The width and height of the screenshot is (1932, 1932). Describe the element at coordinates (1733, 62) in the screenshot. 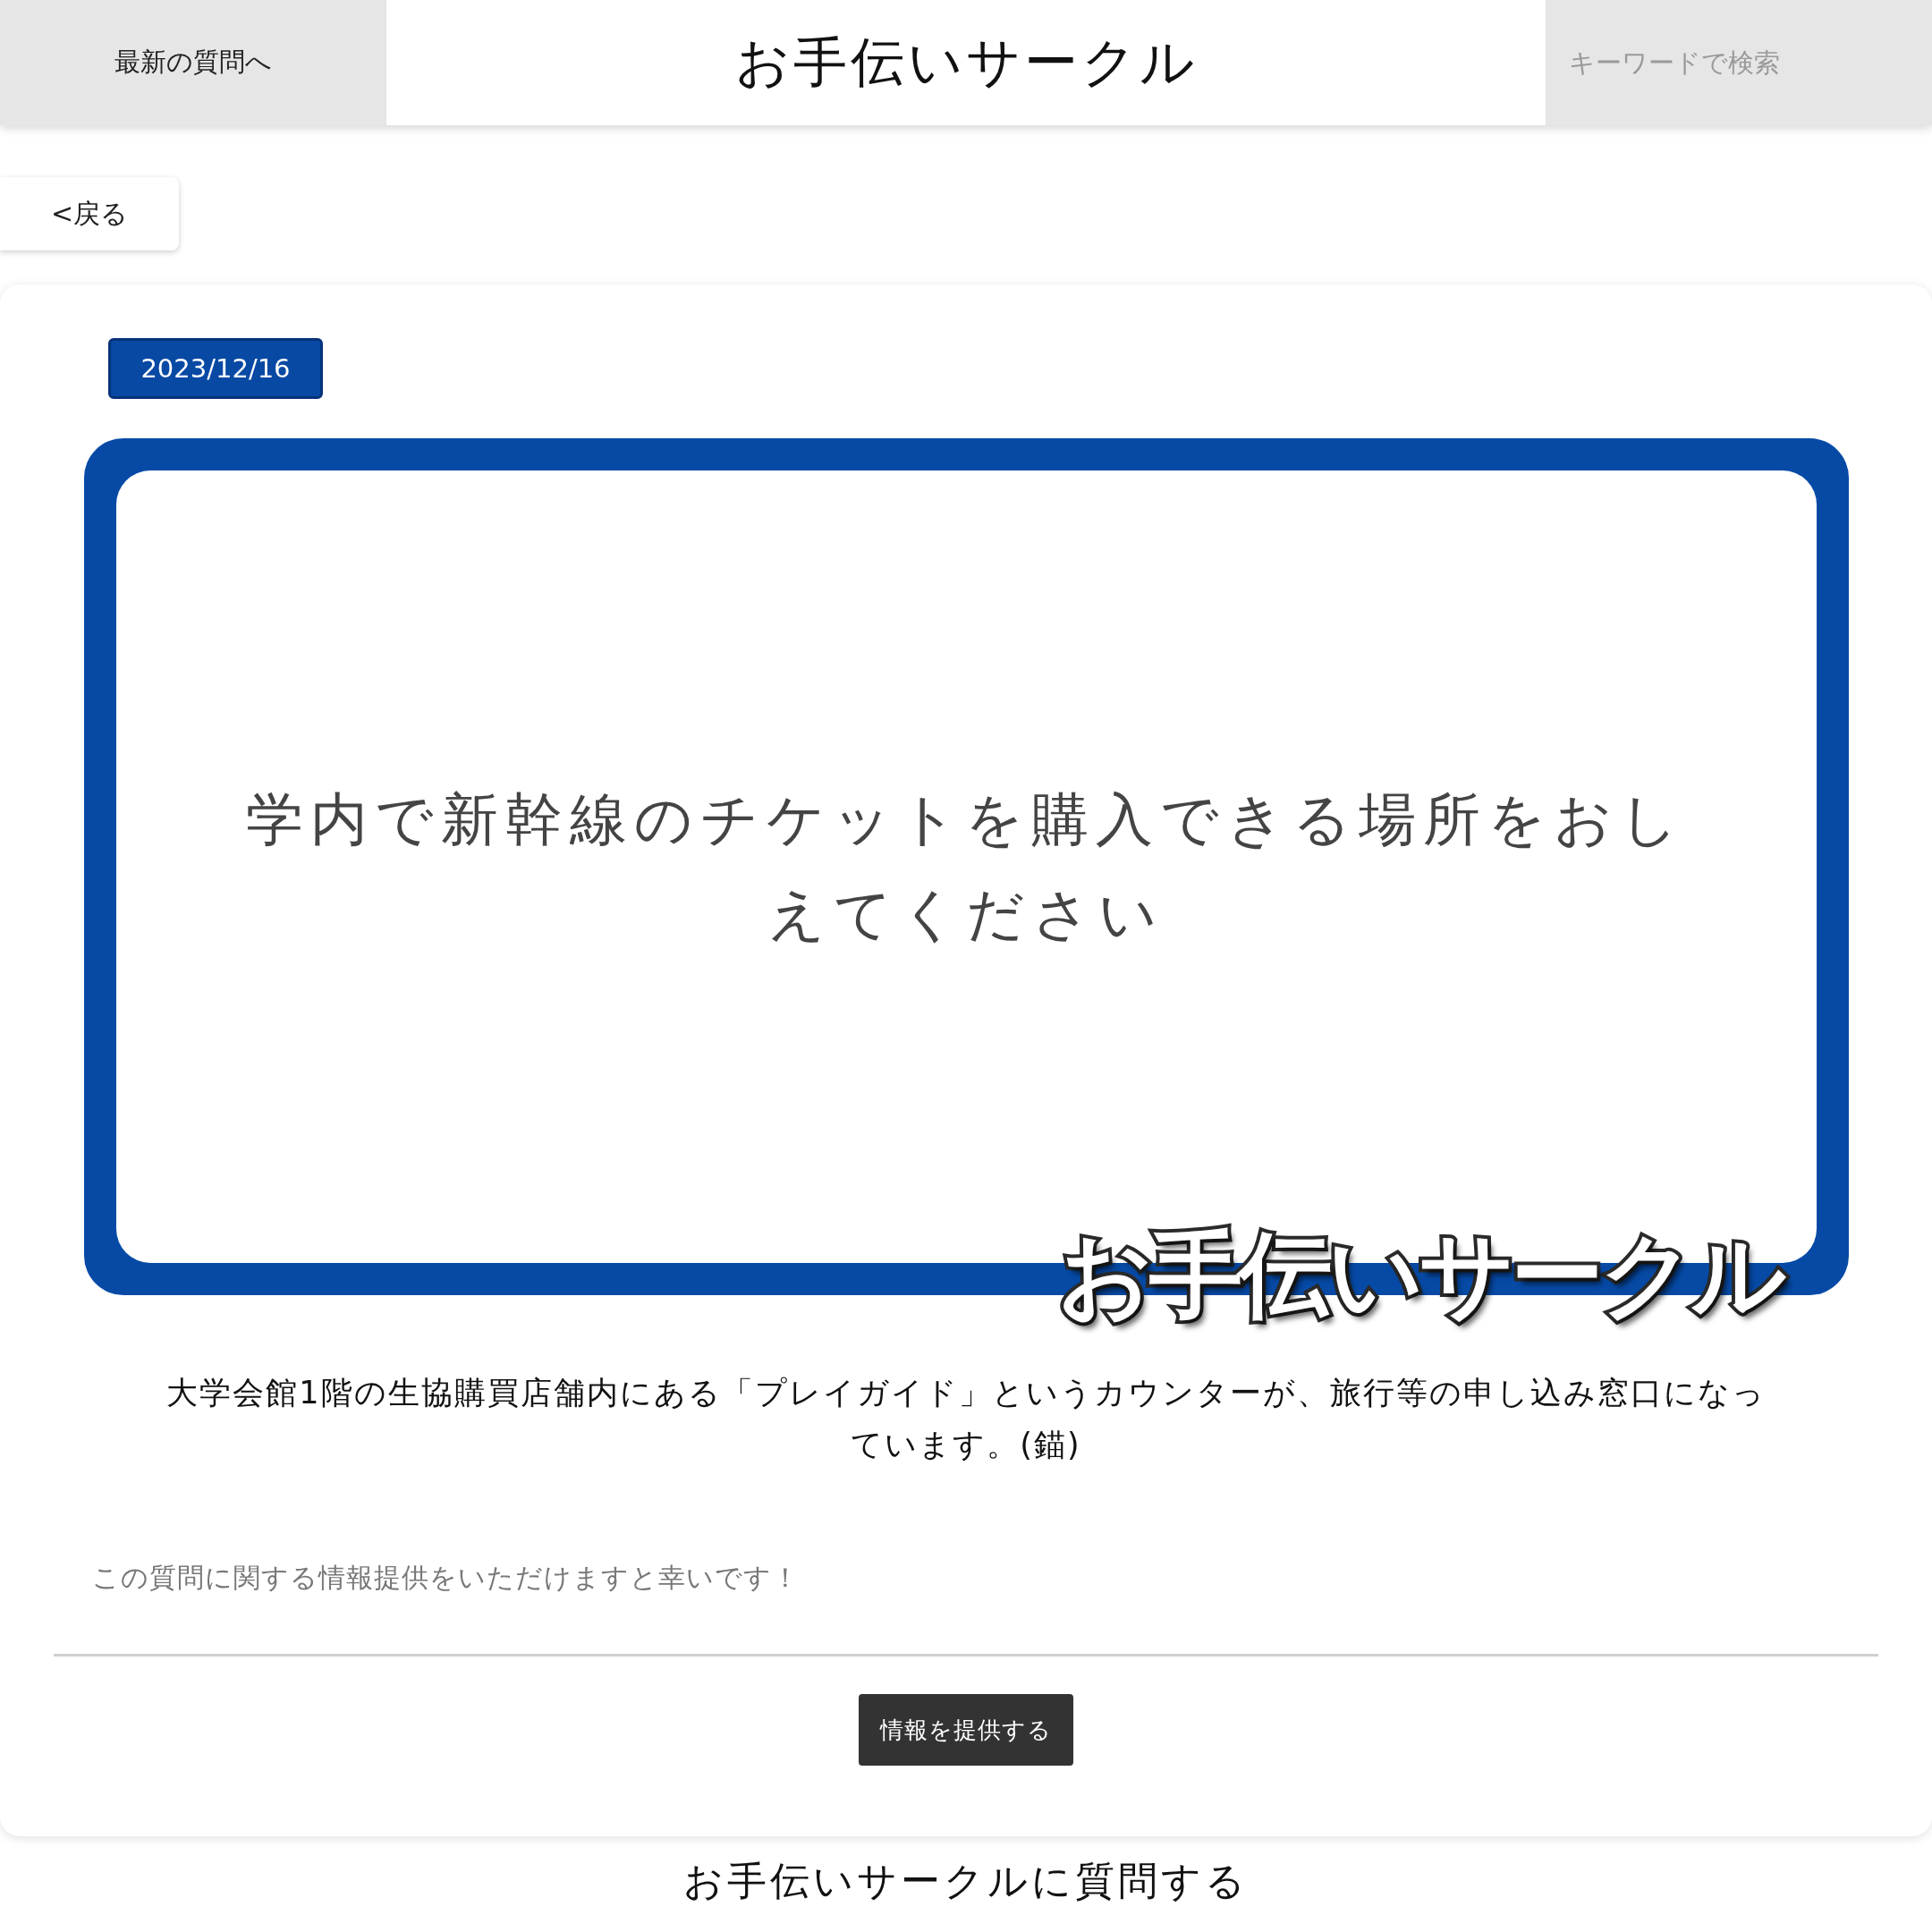

I see `search-input: キーワードで検索` at that location.